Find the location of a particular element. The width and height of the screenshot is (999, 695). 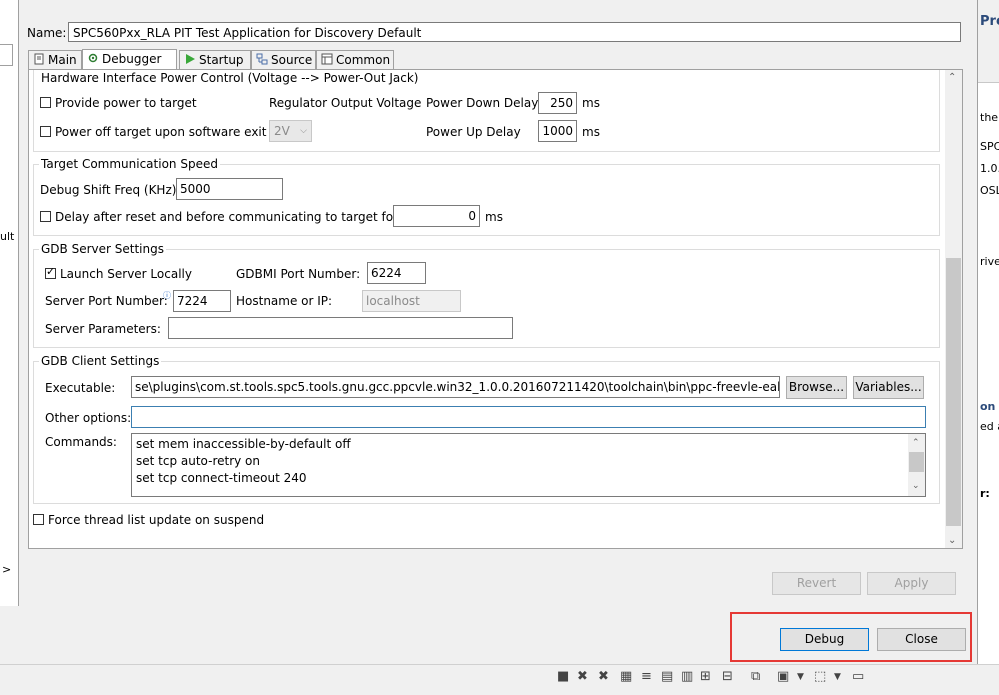

executable-label: Executable: is located at coordinates (80, 388).